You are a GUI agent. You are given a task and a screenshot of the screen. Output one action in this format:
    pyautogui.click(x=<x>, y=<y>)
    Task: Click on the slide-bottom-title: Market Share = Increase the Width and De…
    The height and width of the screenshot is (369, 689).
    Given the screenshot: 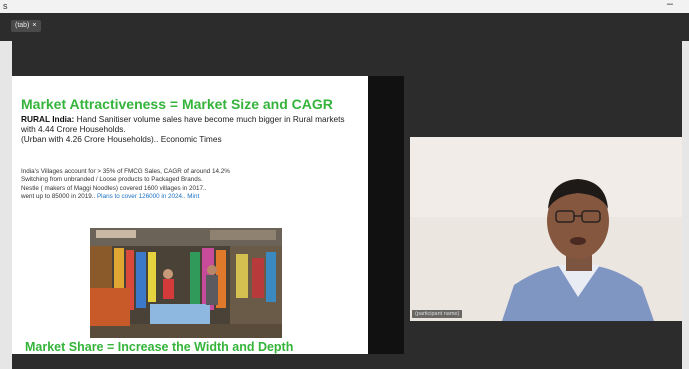 What is the action you would take?
    pyautogui.click(x=159, y=347)
    